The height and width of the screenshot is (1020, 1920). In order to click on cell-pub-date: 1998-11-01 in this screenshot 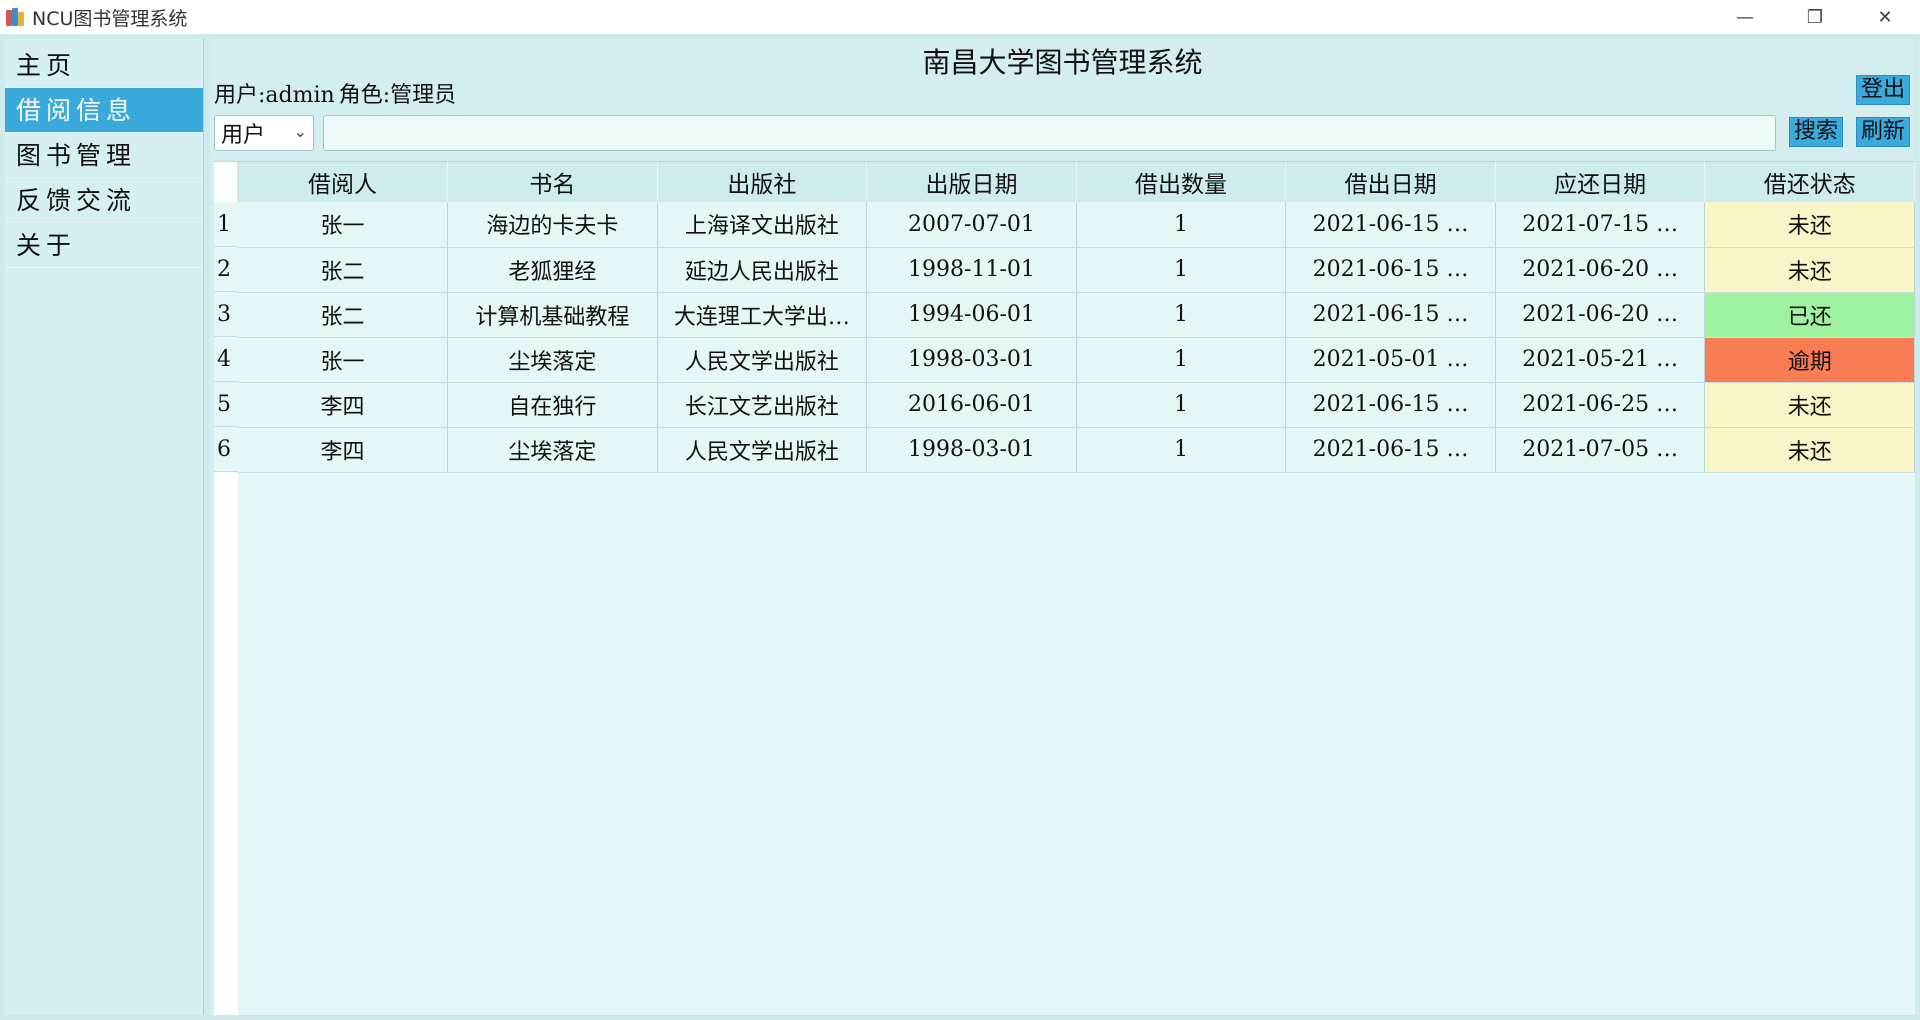, I will do `click(971, 270)`.